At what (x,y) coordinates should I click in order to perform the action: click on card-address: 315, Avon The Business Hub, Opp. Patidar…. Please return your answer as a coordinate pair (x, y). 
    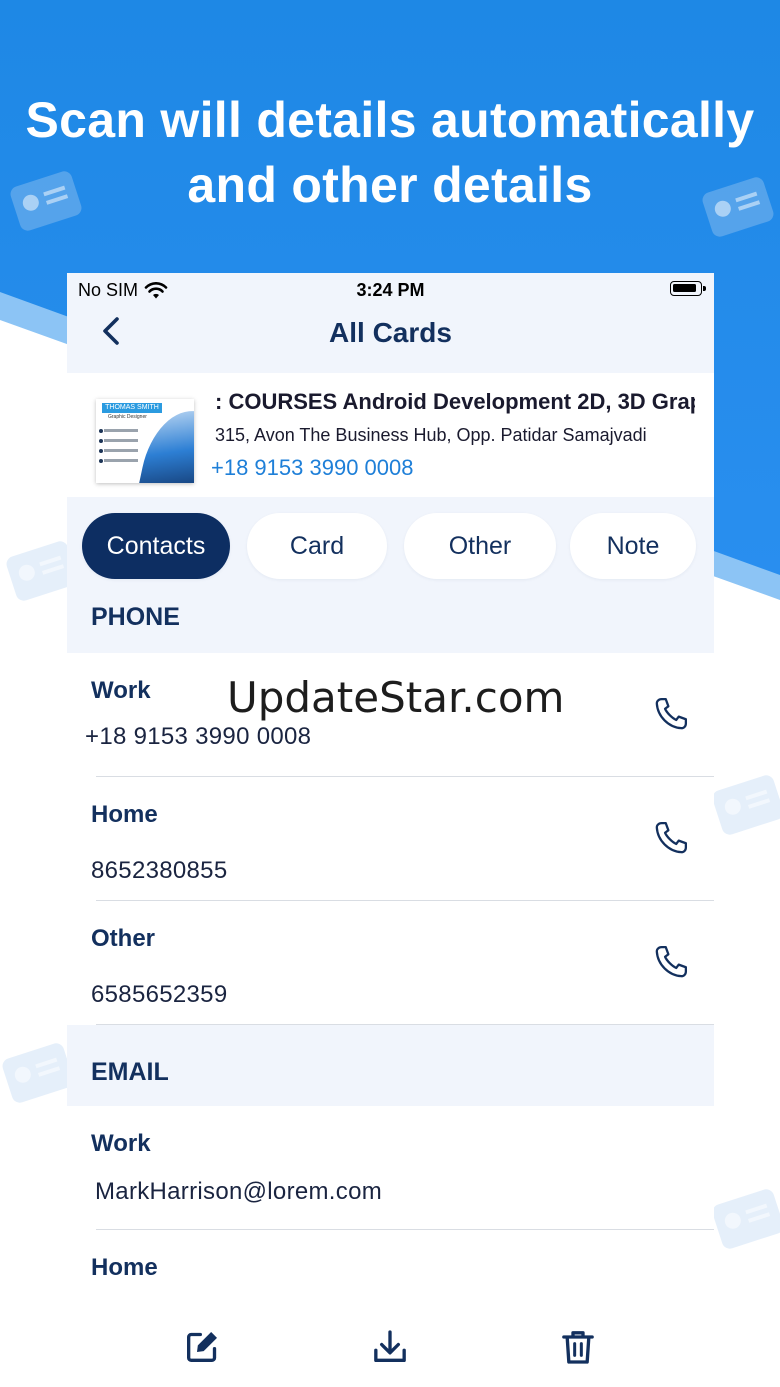
    Looking at the image, I should click on (431, 435).